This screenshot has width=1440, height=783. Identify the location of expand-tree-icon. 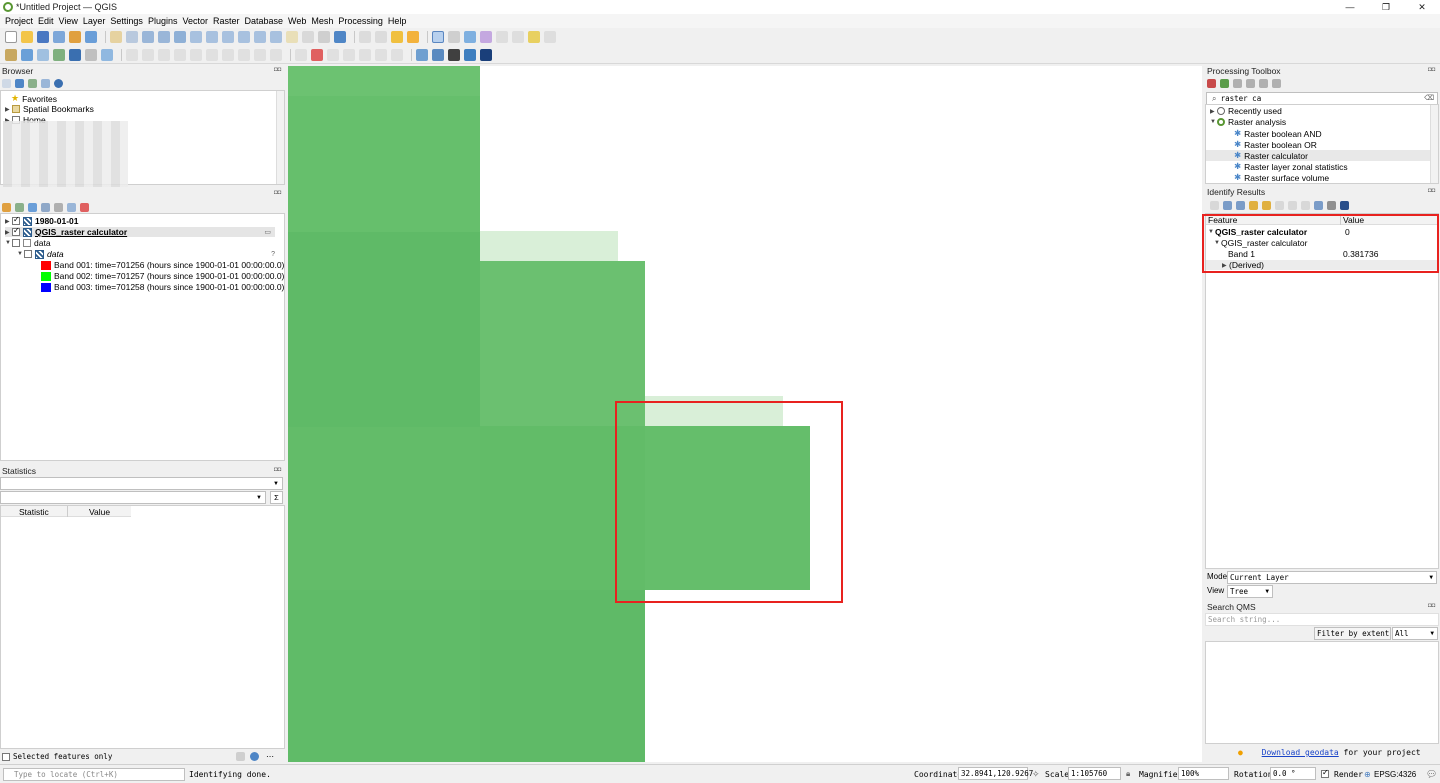
(1214, 205).